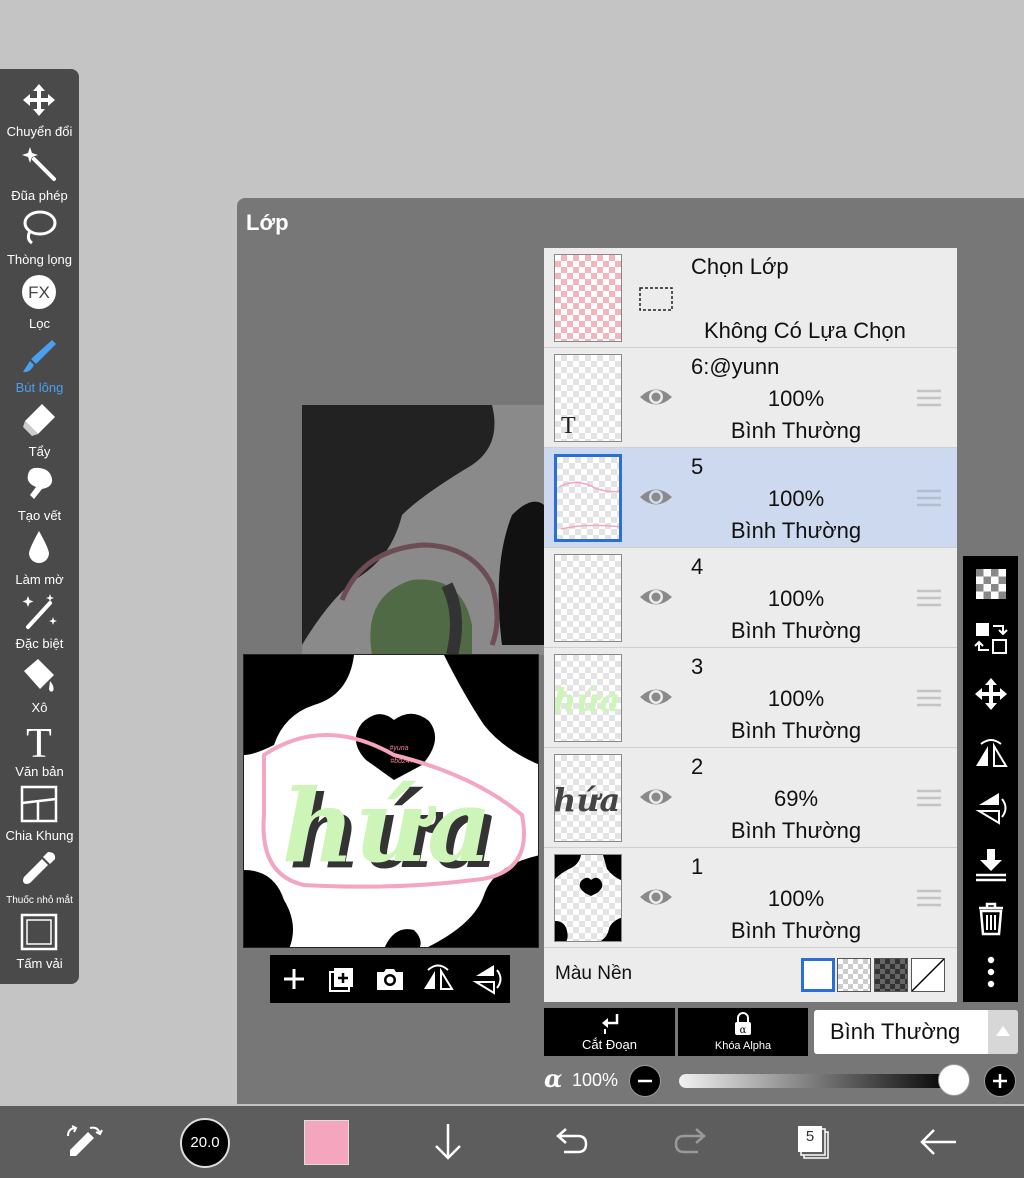 The height and width of the screenshot is (1178, 1024). What do you see at coordinates (39, 936) in the screenshot?
I see `tool-canvas: Tấm vải` at bounding box center [39, 936].